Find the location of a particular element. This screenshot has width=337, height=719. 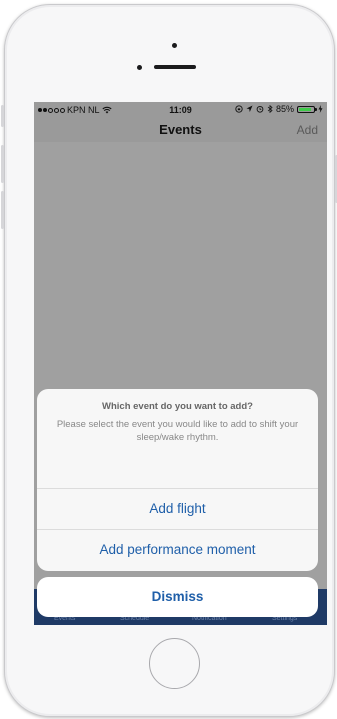

alarm-icon is located at coordinates (260, 109).